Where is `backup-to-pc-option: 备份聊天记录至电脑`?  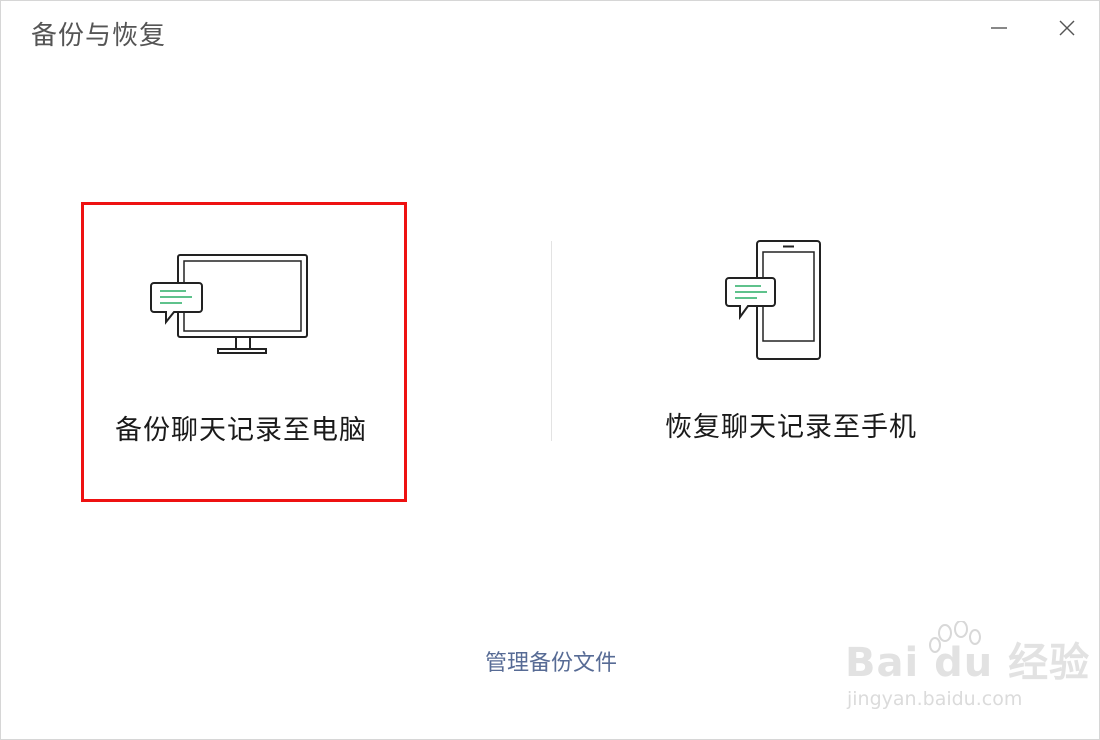 backup-to-pc-option: 备份聊天记录至电脑 is located at coordinates (244, 352).